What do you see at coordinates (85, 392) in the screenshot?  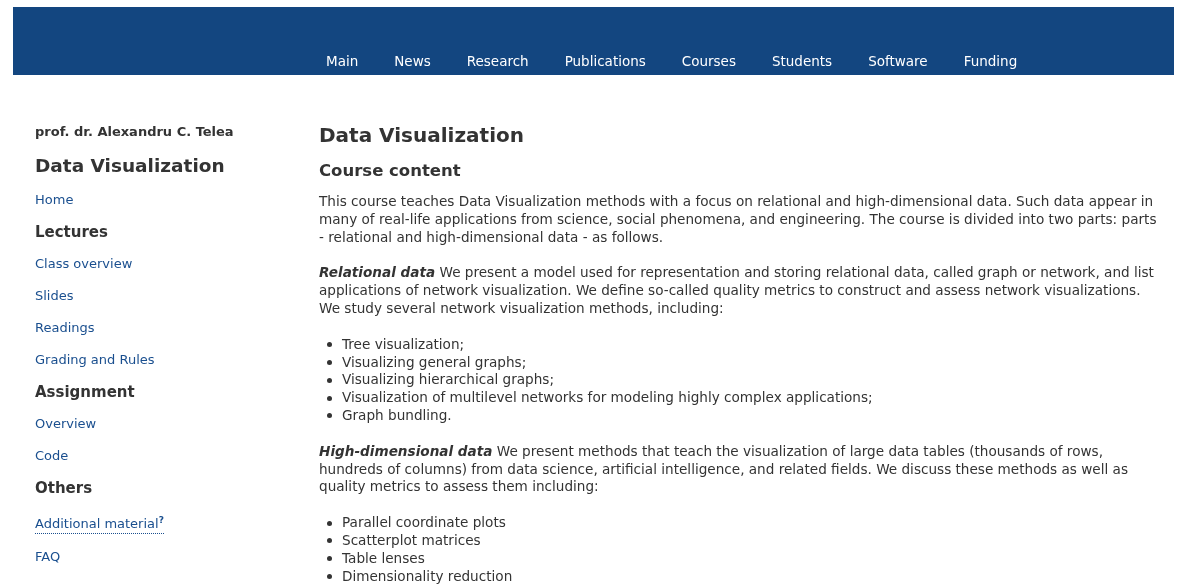 I see `sidebar-heading: Assignment` at bounding box center [85, 392].